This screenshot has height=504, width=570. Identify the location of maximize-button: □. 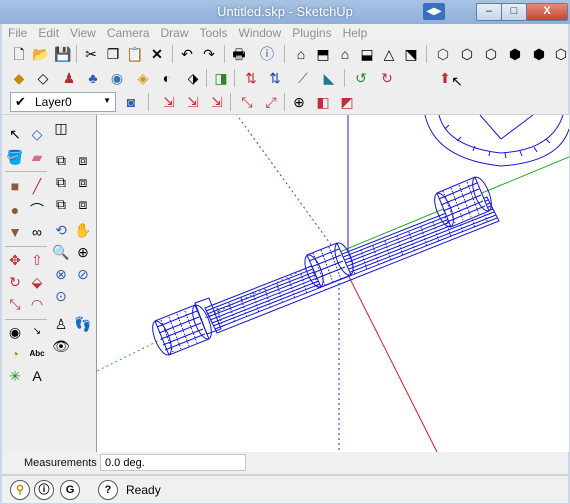
(514, 12).